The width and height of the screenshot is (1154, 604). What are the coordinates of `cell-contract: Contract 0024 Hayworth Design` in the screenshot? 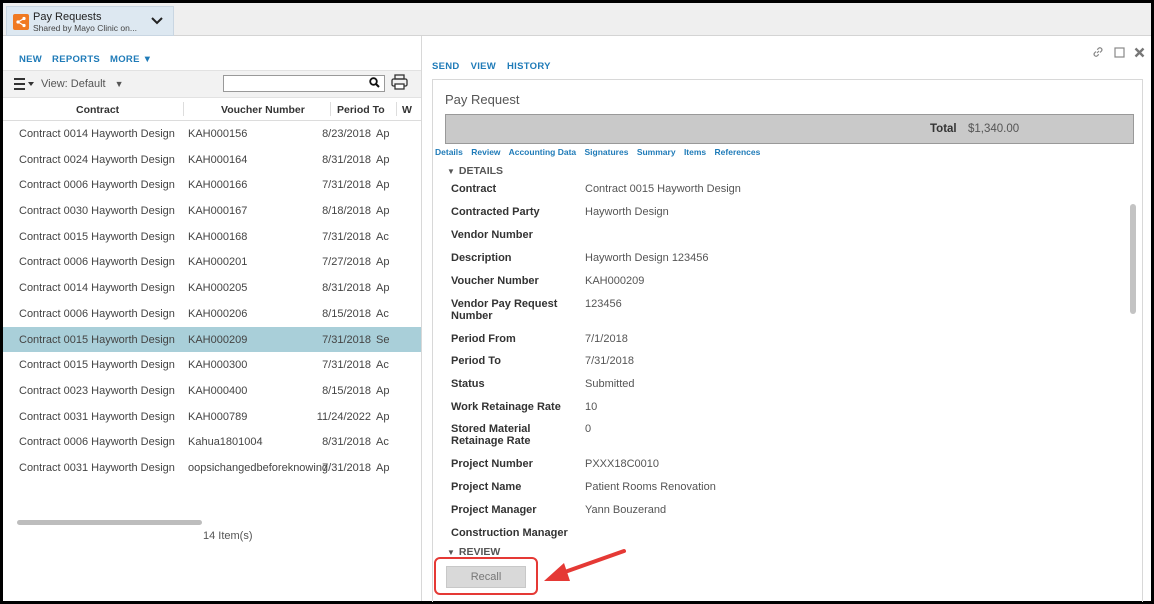 It's located at (97, 159).